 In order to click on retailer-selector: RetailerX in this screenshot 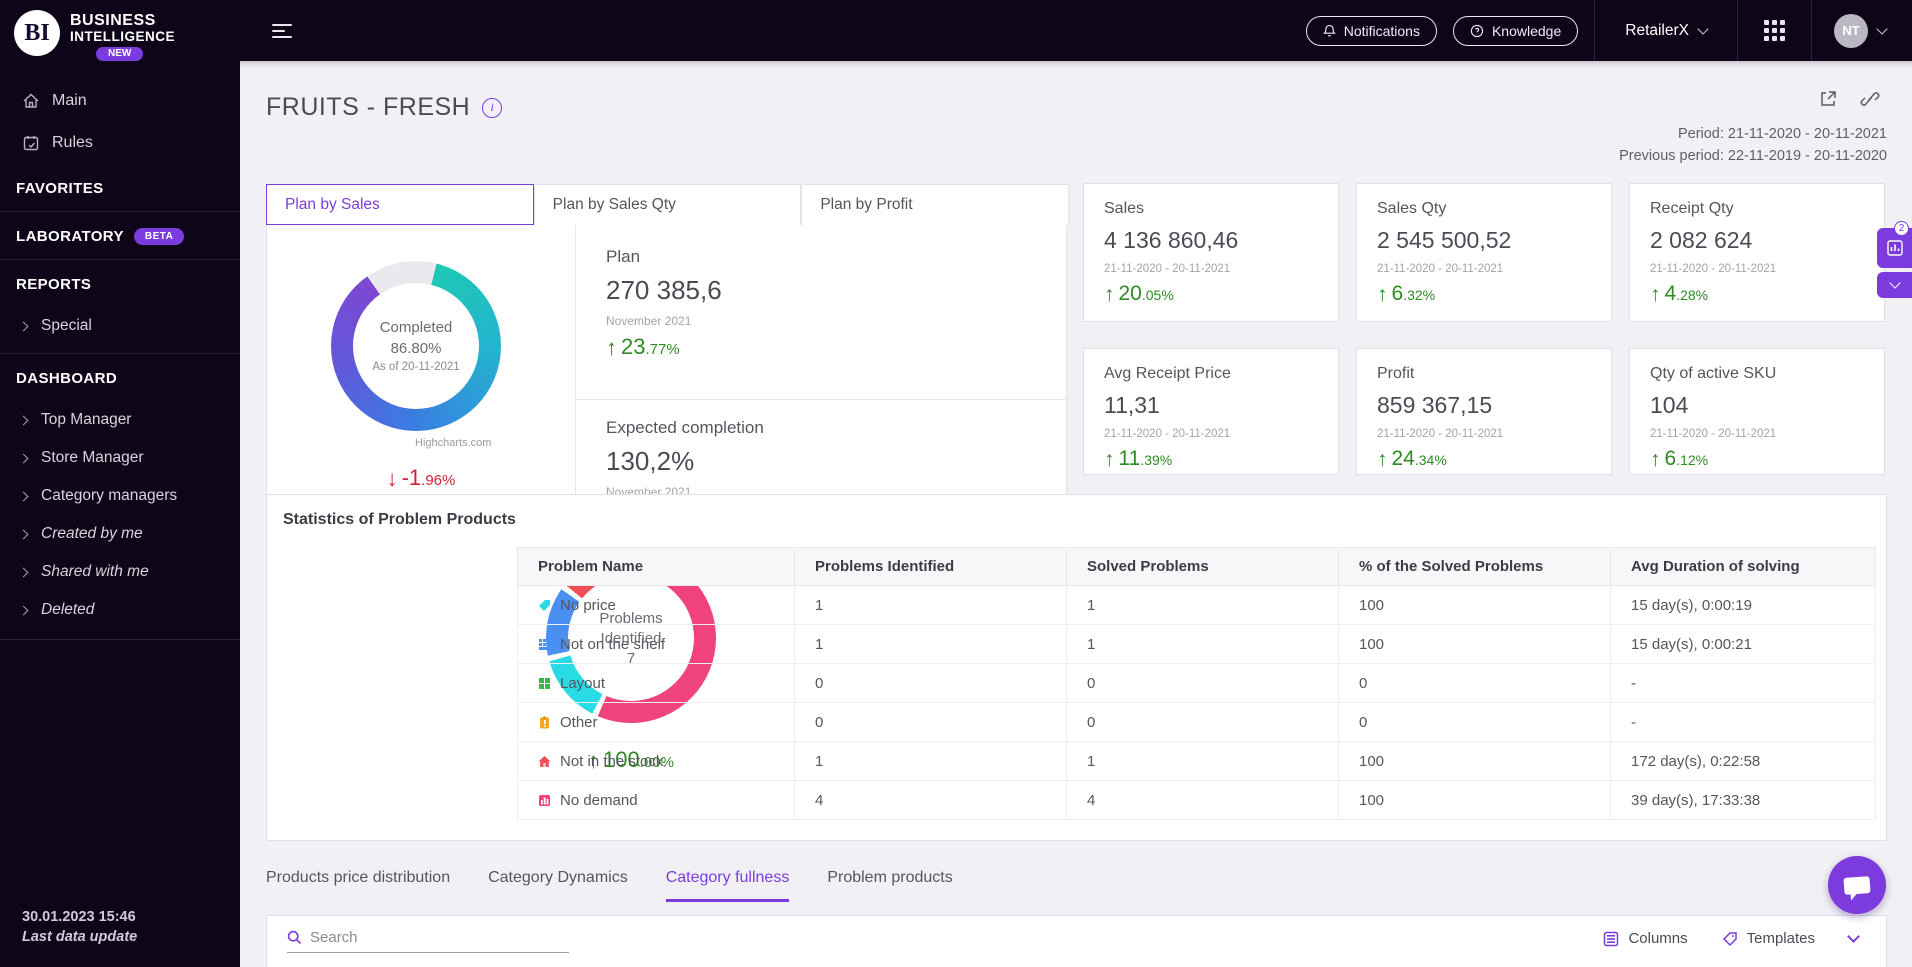, I will do `click(1666, 30)`.